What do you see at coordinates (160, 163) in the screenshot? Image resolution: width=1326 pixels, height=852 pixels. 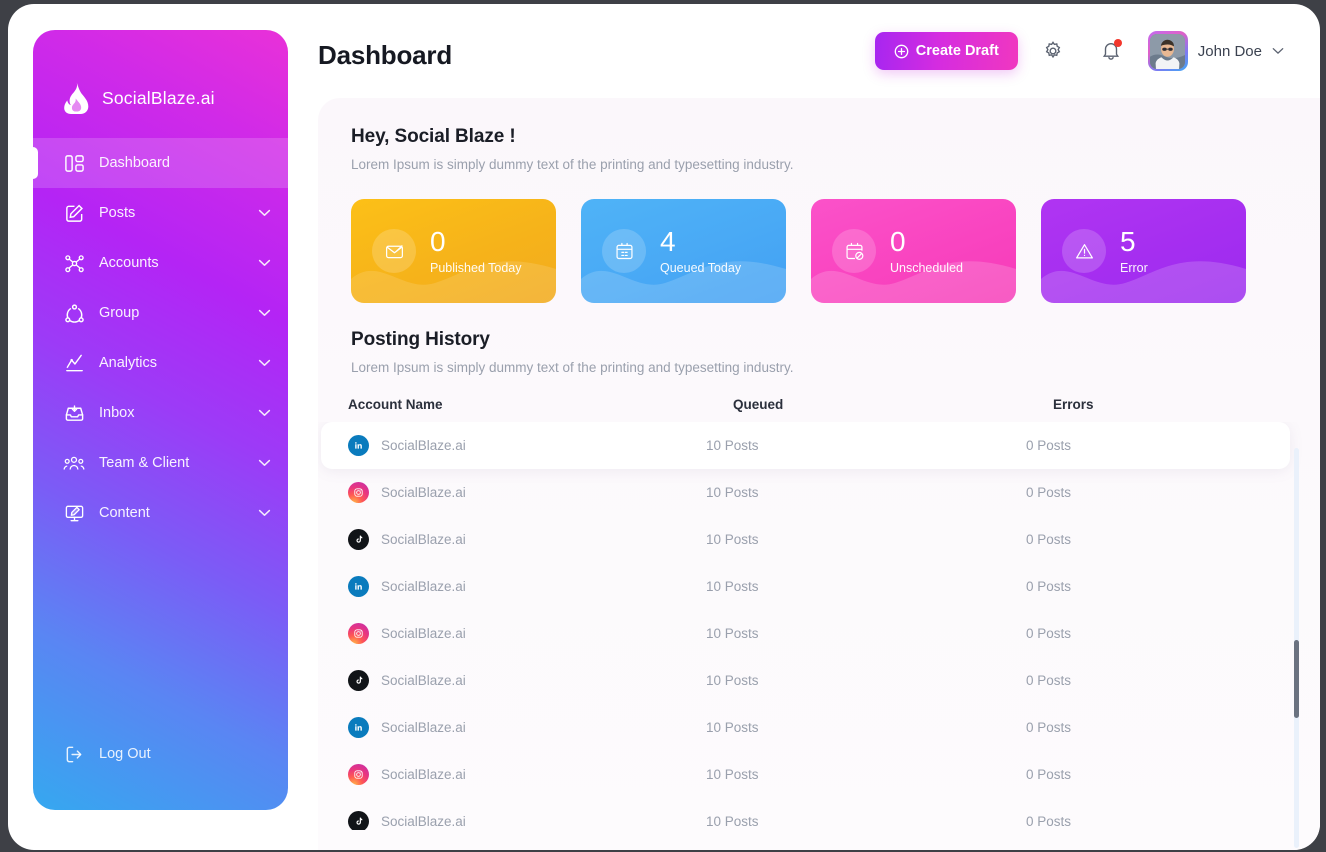 I see `sidebar-item-dashboard: Dashboard` at bounding box center [160, 163].